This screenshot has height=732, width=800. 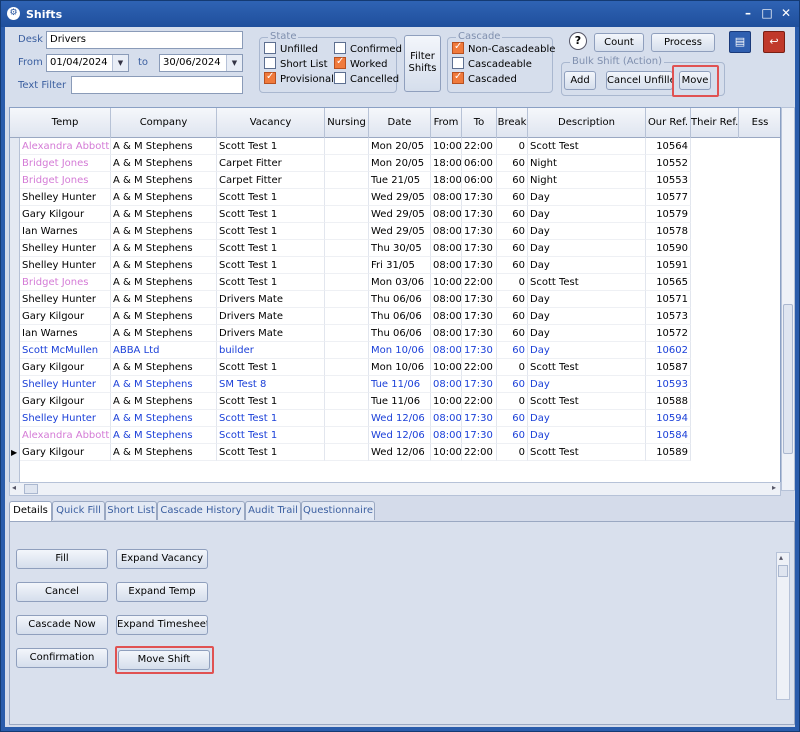 What do you see at coordinates (78, 510) in the screenshot?
I see `tab-quick-fill: Quick Fill` at bounding box center [78, 510].